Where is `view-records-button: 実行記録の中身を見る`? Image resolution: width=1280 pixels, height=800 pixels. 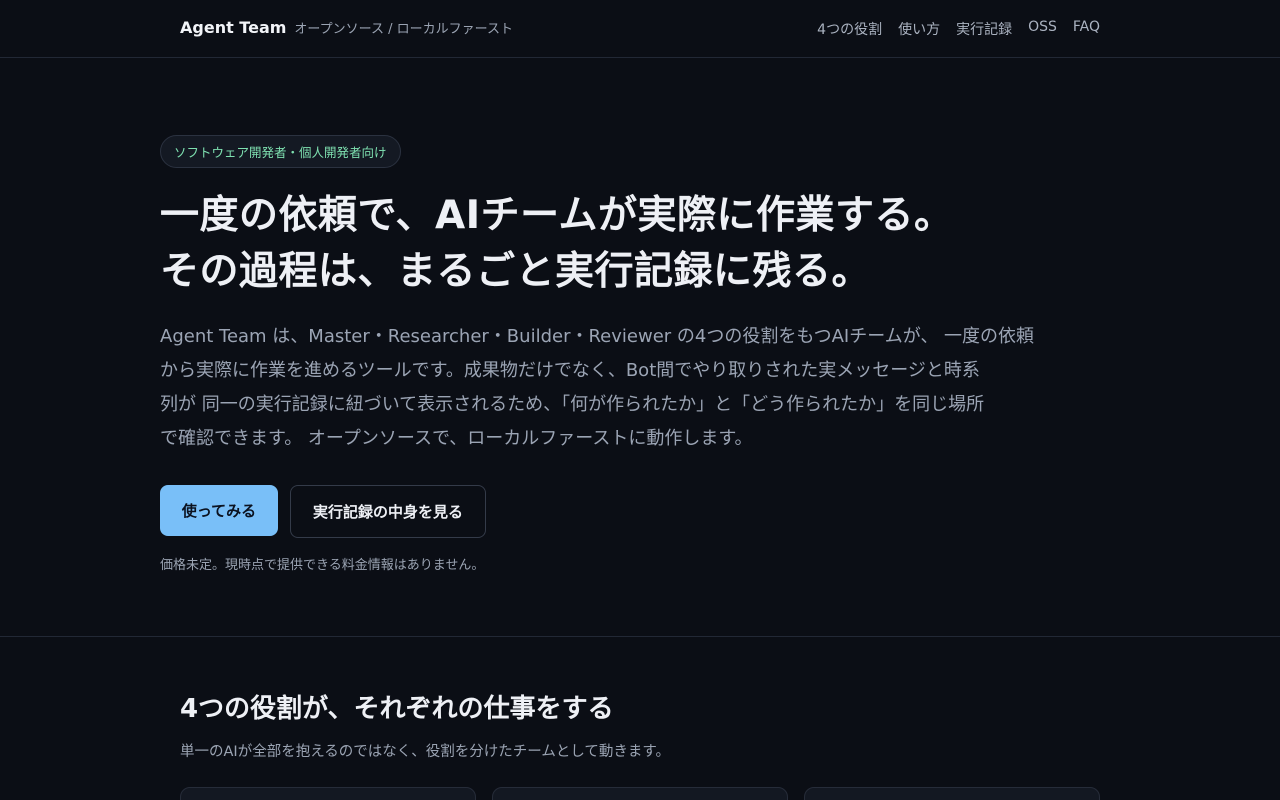
view-records-button: 実行記録の中身を見る is located at coordinates (388, 511).